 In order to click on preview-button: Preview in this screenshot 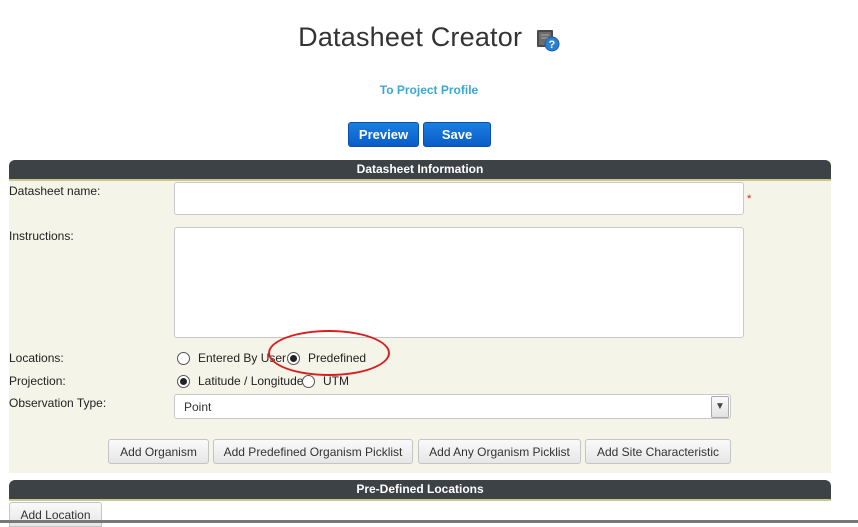, I will do `click(383, 134)`.